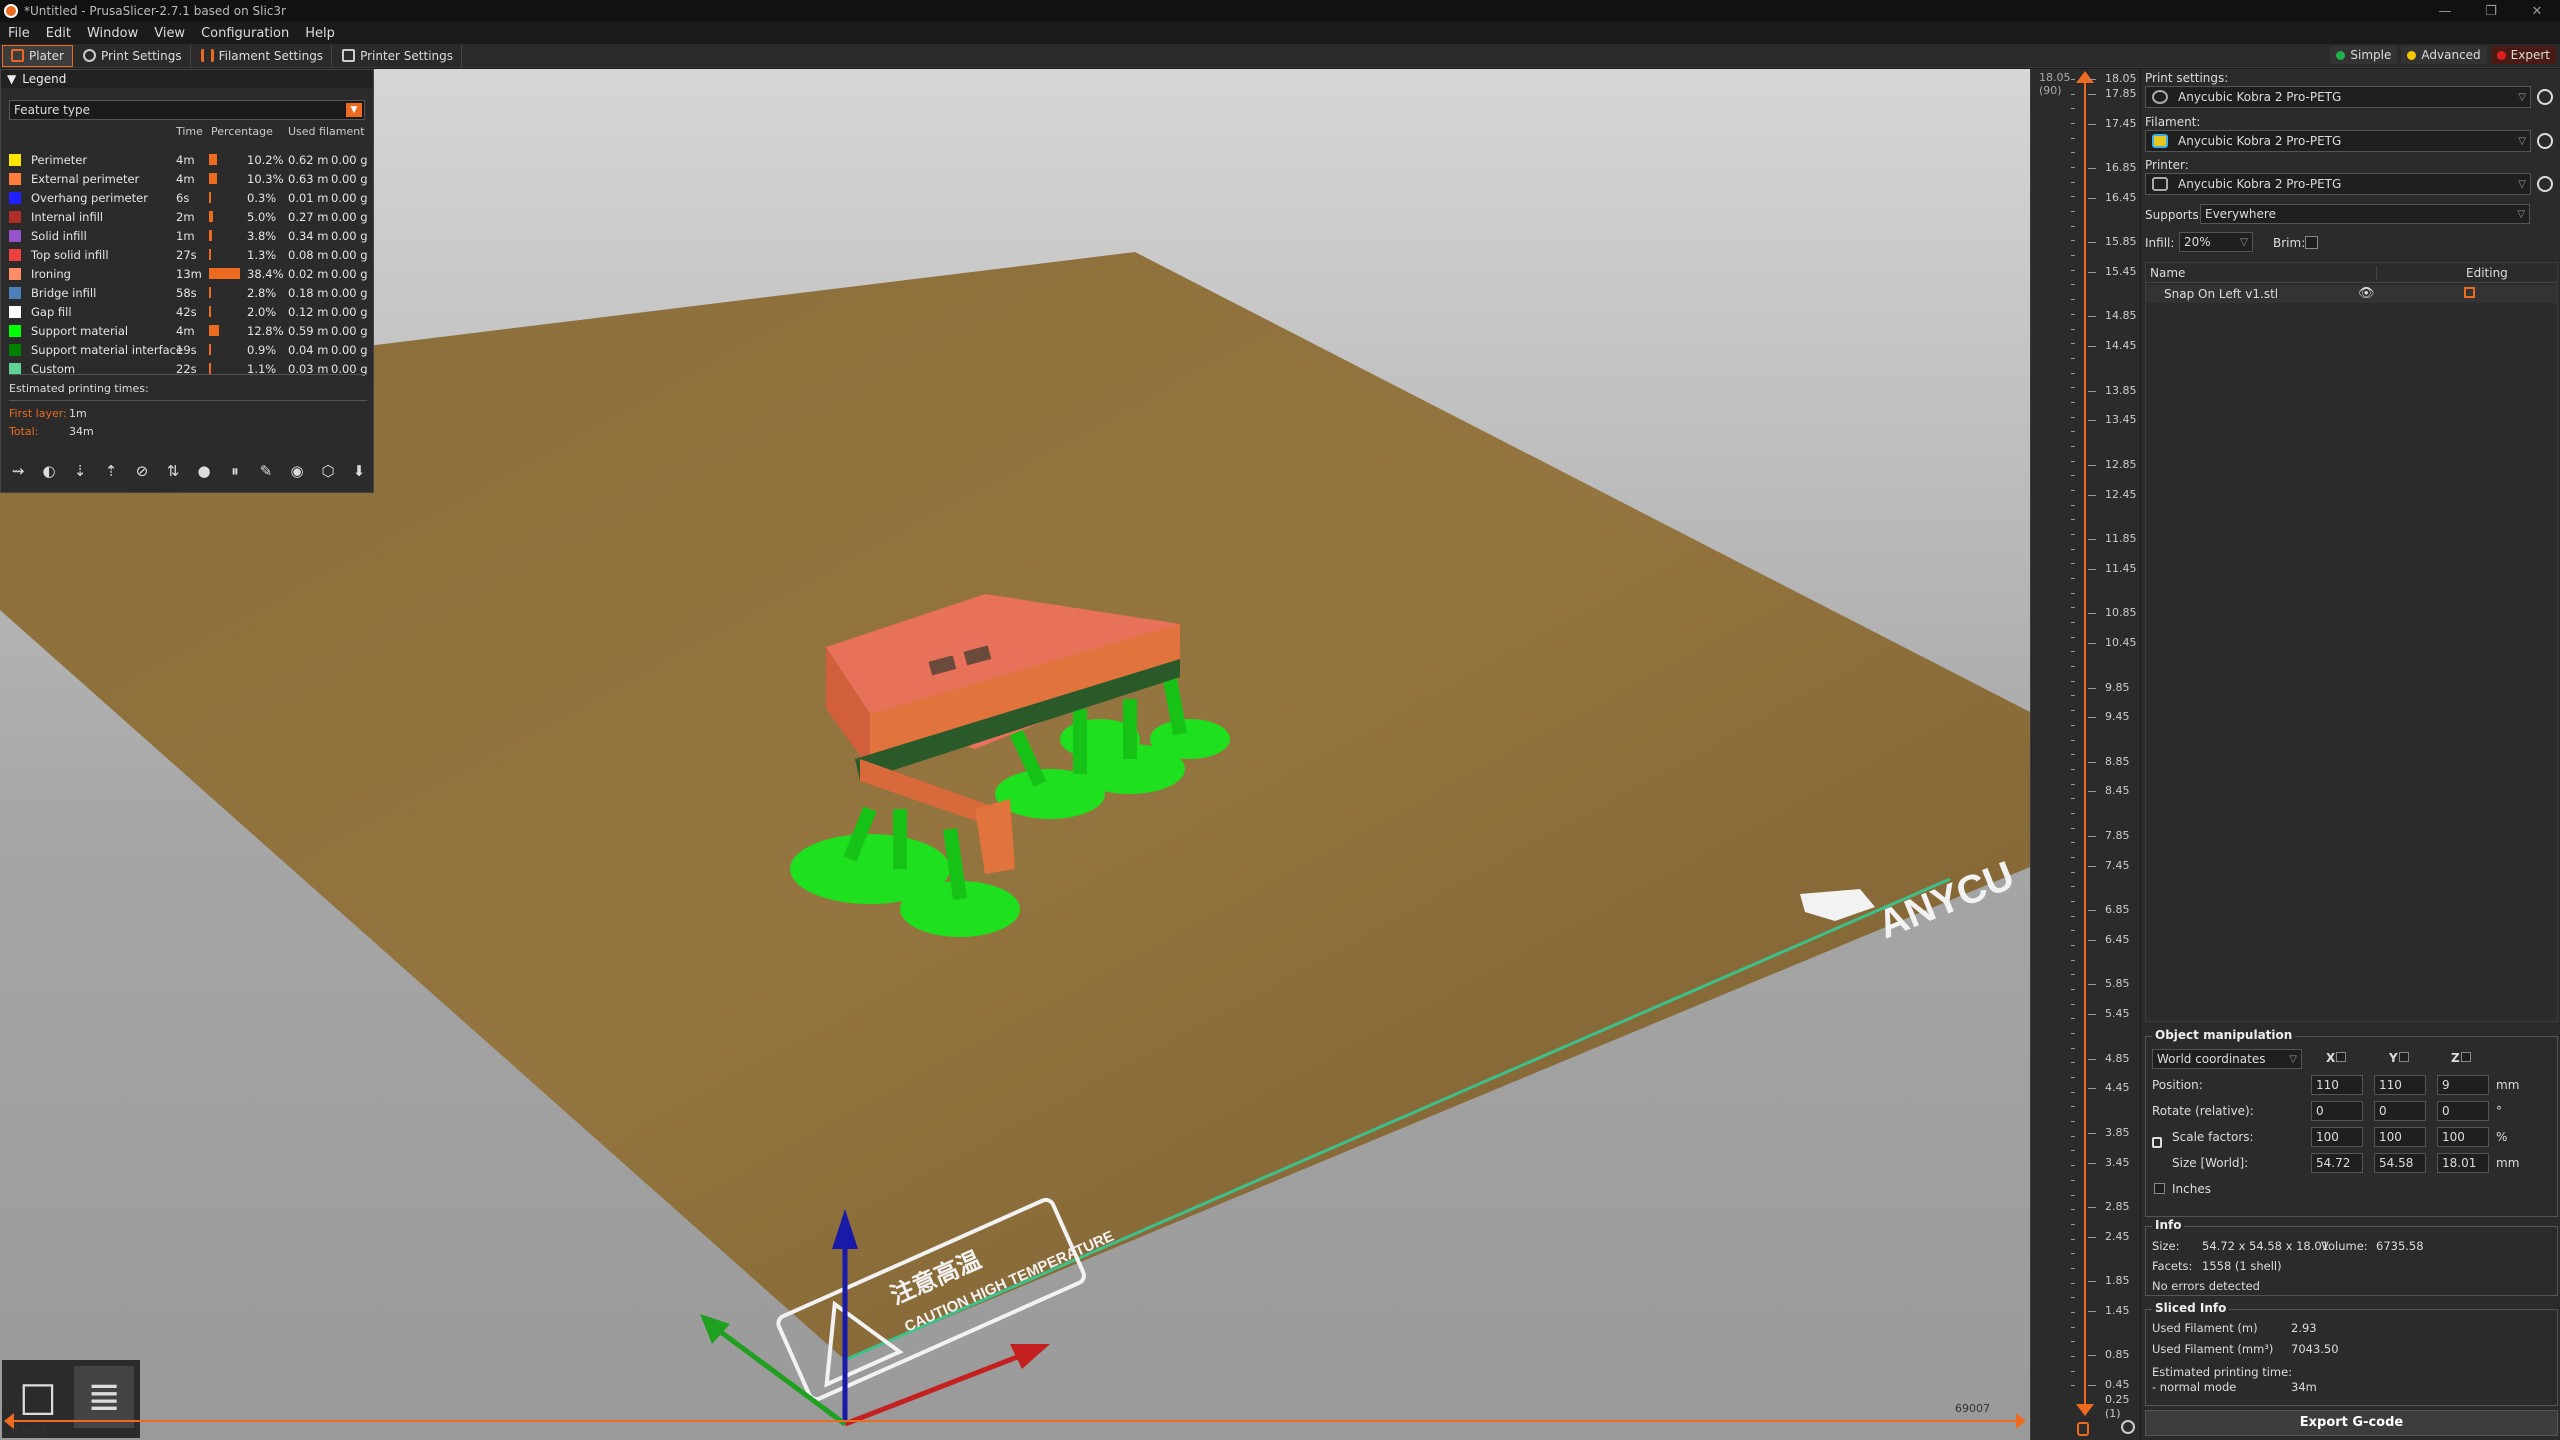 Image resolution: width=2560 pixels, height=1440 pixels. What do you see at coordinates (2364, 55) in the screenshot?
I see `mode-simple: Simple` at bounding box center [2364, 55].